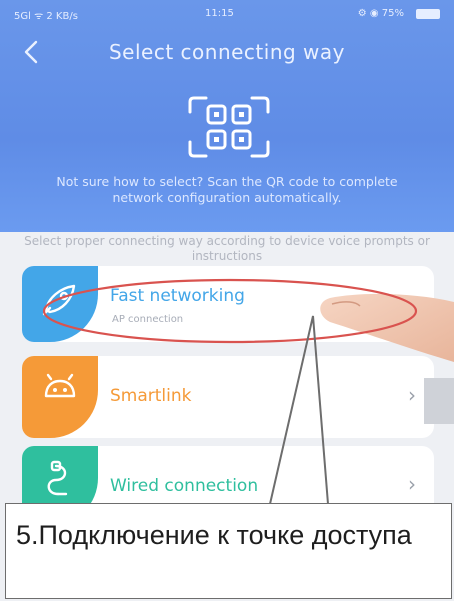  I want to click on option-fast-networking: Fast networking AP connection, so click(228, 304).